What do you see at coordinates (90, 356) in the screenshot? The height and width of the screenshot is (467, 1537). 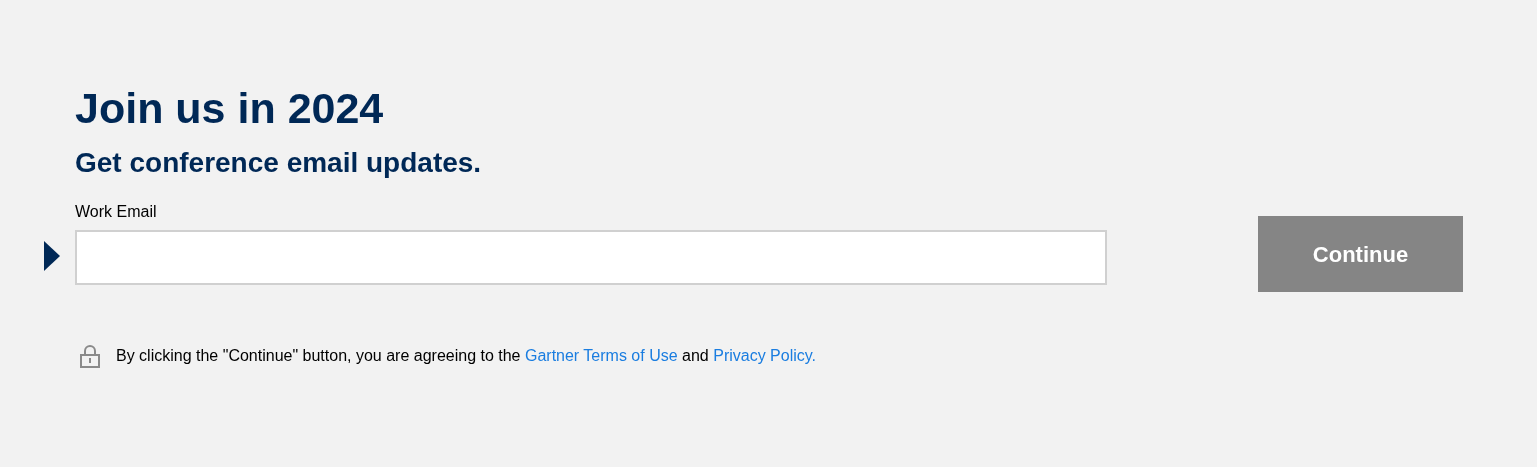 I see `lock-icon` at bounding box center [90, 356].